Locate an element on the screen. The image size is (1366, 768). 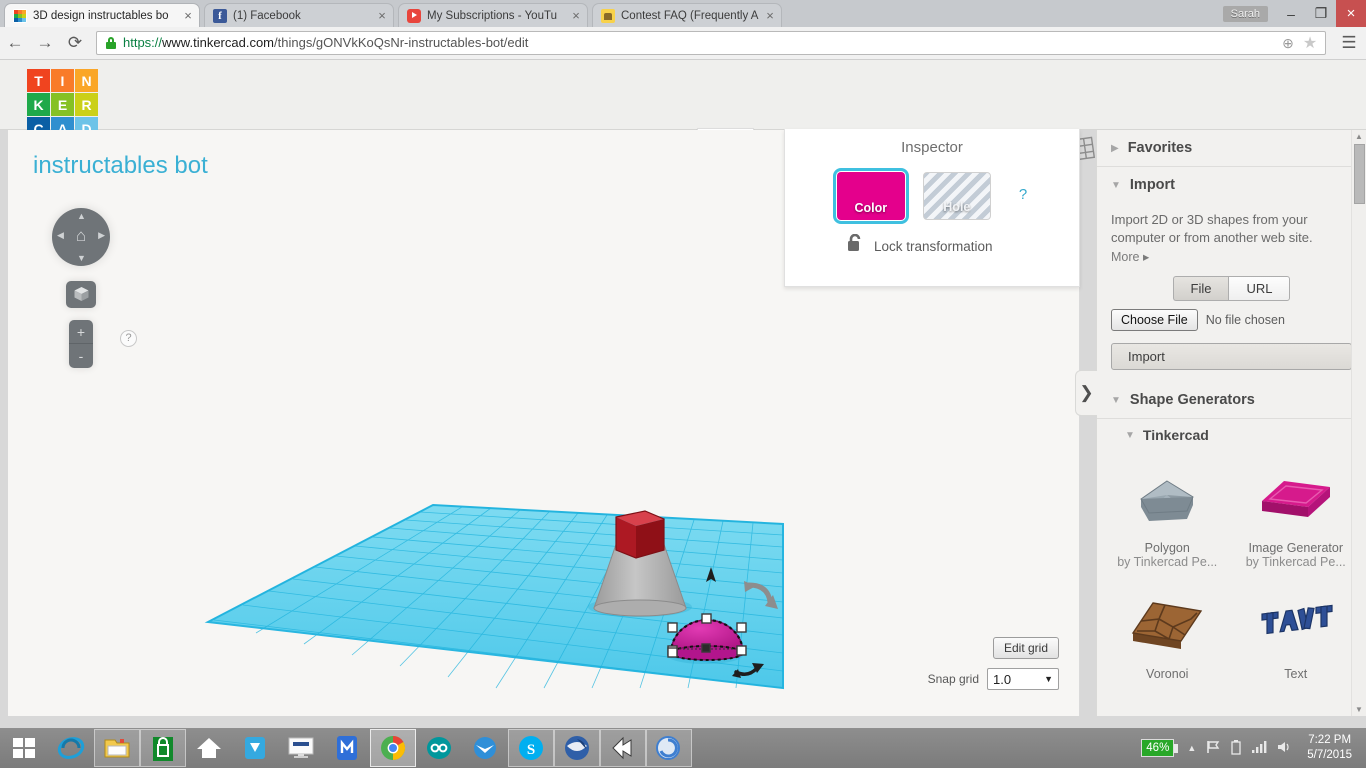
taskbar-google-chrome is located at coordinates (393, 748).